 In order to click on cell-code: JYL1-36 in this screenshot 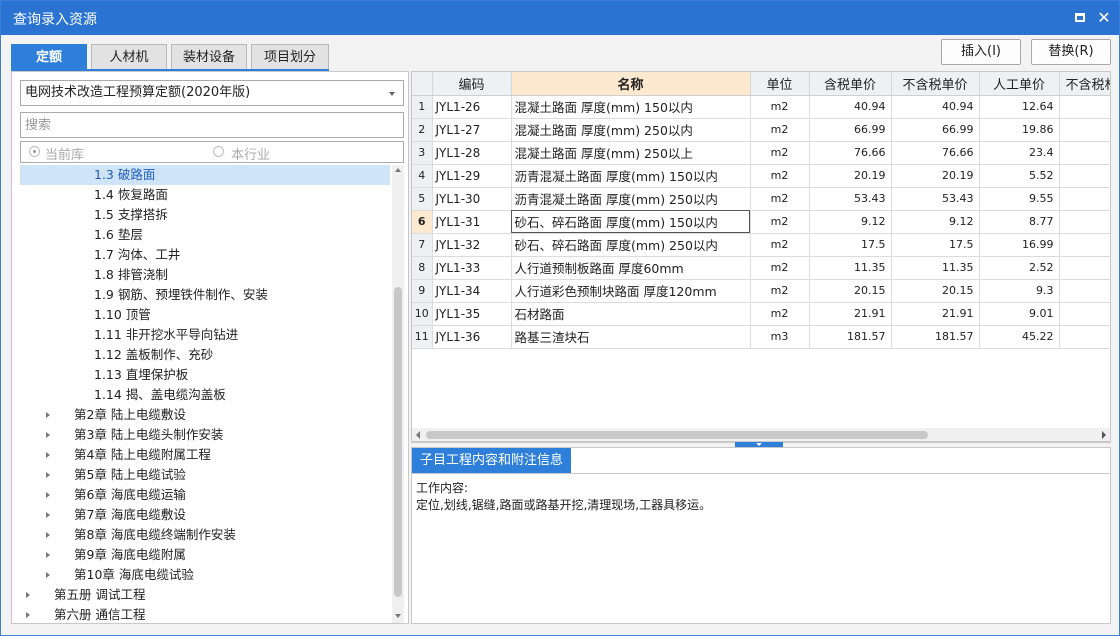, I will do `click(472, 337)`.